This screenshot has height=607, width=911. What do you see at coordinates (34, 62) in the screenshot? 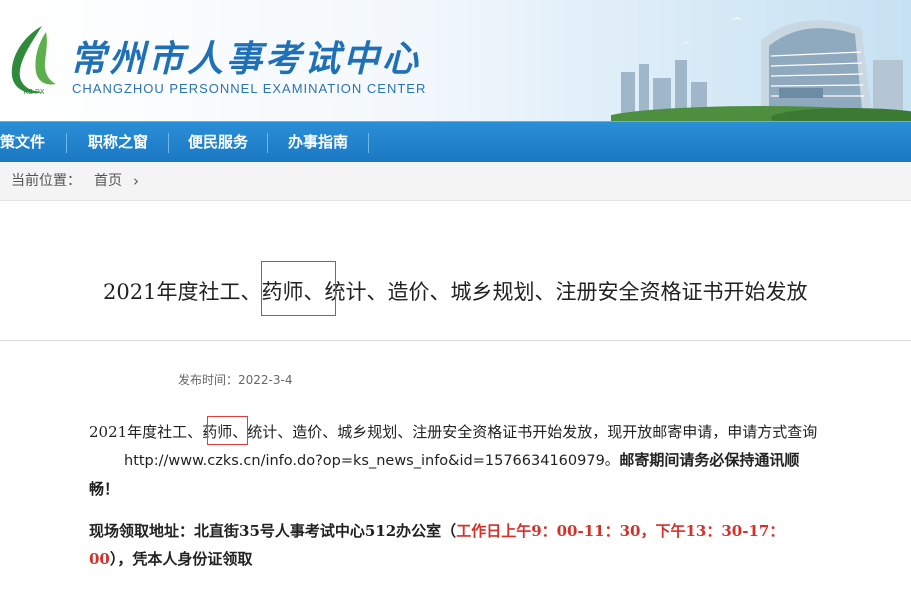
I see `site-logo-icon: KS·PX` at bounding box center [34, 62].